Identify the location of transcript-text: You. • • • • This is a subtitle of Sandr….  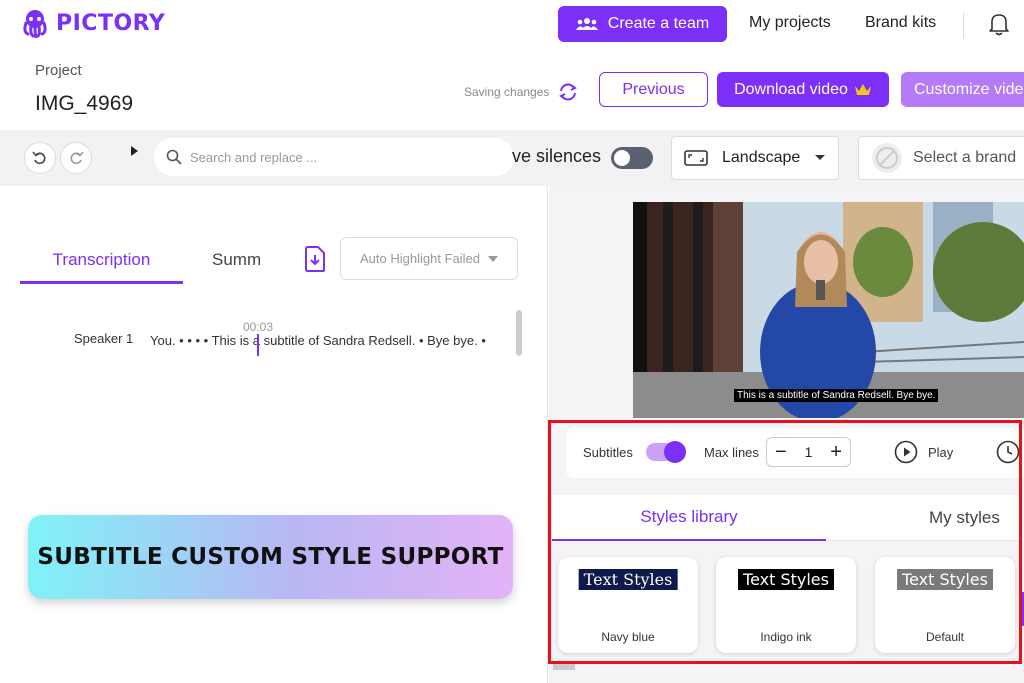
(318, 340).